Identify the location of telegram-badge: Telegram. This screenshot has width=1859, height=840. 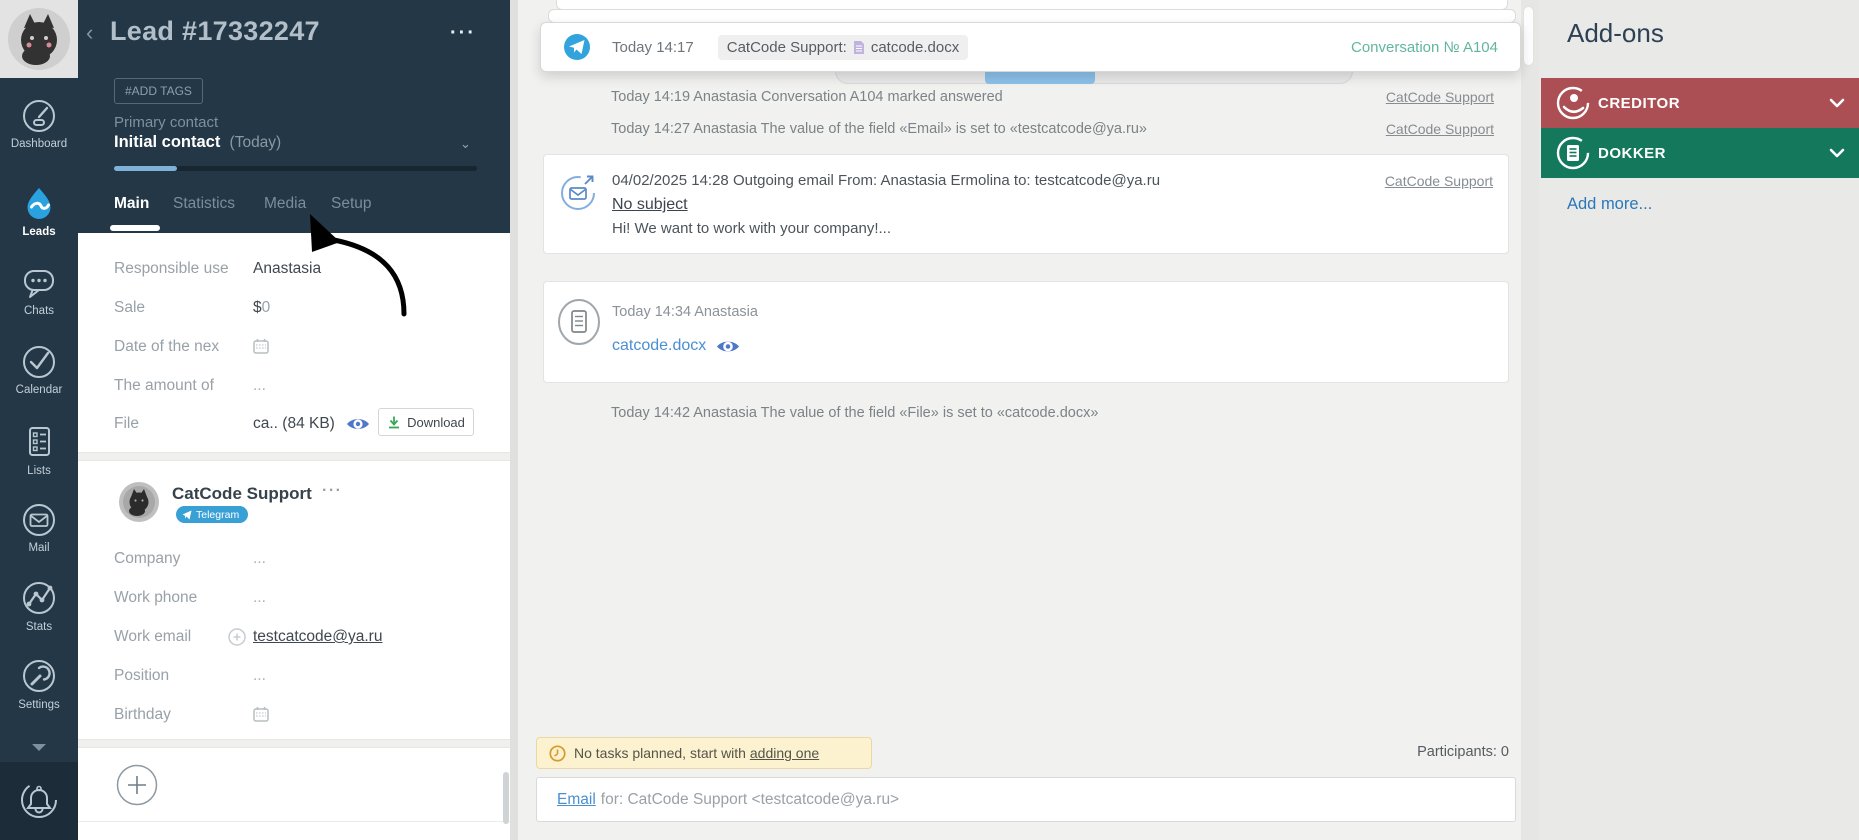
(212, 514).